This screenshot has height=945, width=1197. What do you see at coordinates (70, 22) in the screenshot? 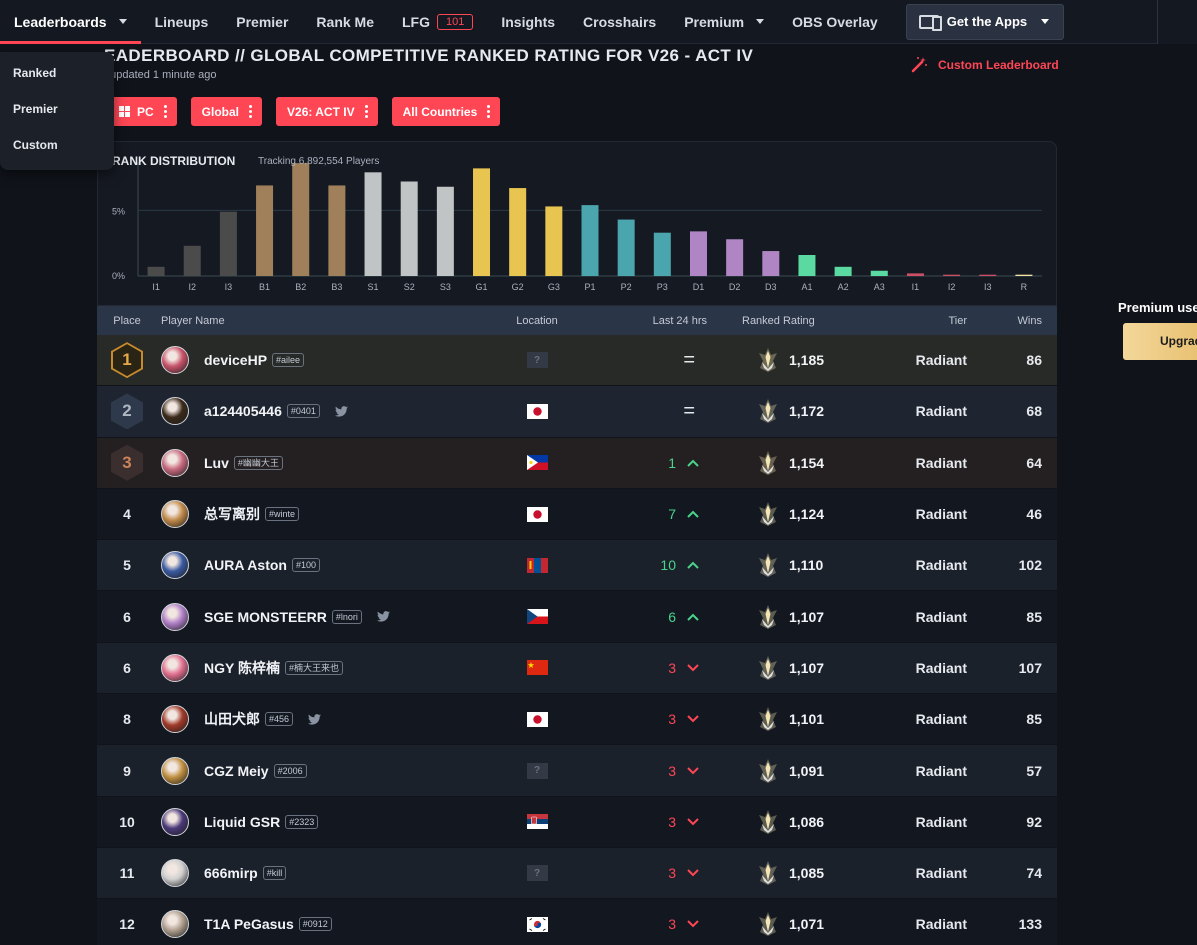
I see `nav-leaderboards: Leaderboards` at bounding box center [70, 22].